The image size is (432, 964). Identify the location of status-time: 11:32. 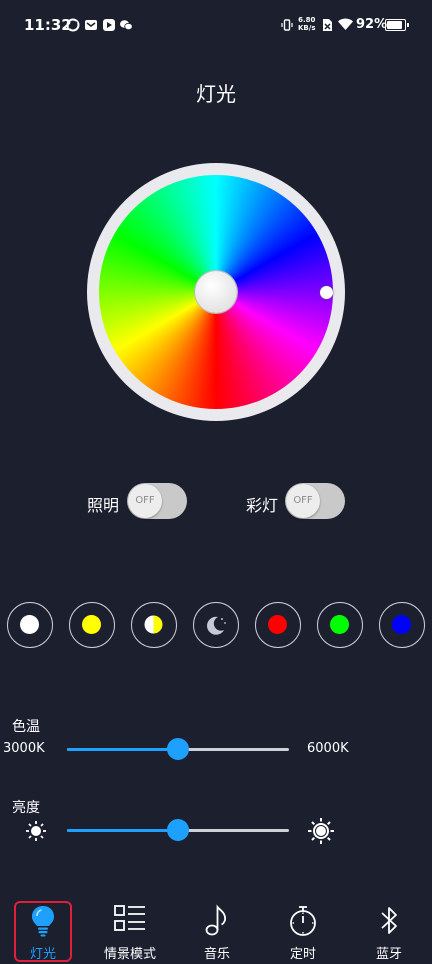
(48, 25).